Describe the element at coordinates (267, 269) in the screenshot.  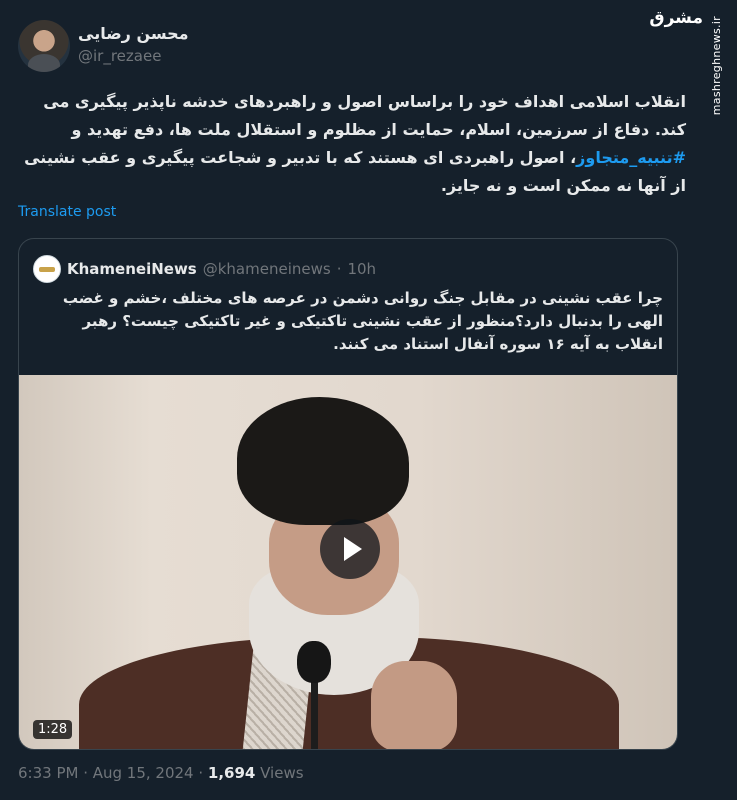
I see `quoted-author-handle: @khameneinews` at that location.